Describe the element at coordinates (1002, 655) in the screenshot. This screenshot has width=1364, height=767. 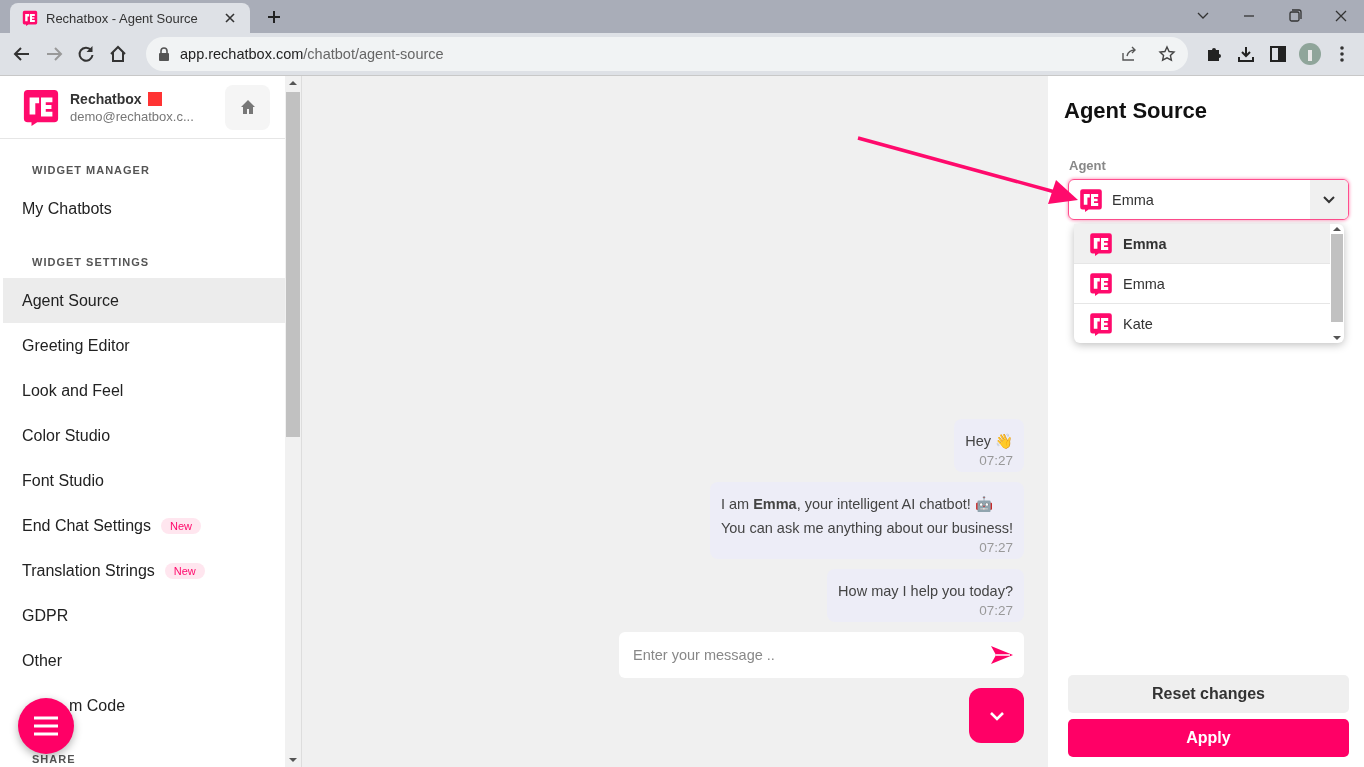
I see `send-icon` at that location.